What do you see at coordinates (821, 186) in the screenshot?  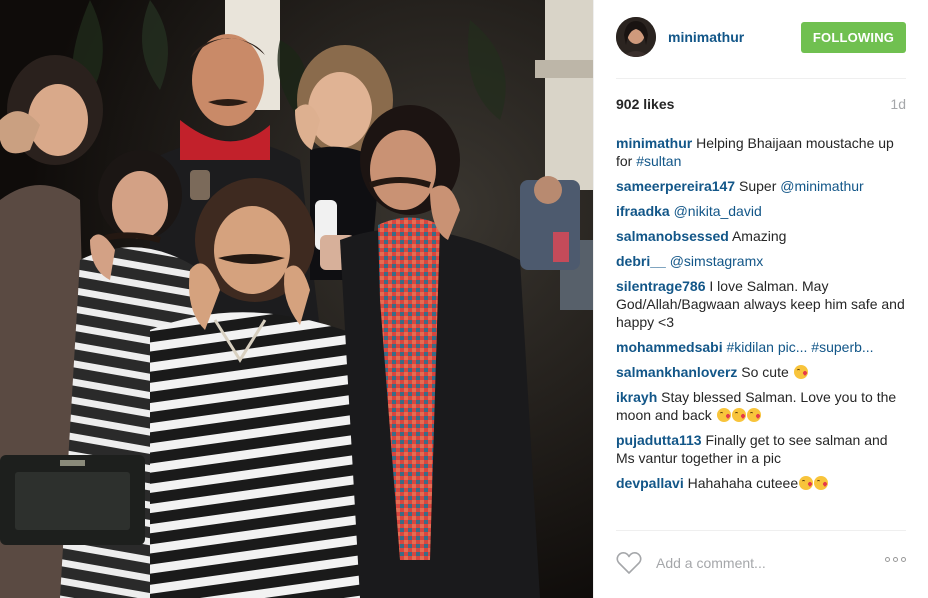 I see `comment-mention: @minimathur` at bounding box center [821, 186].